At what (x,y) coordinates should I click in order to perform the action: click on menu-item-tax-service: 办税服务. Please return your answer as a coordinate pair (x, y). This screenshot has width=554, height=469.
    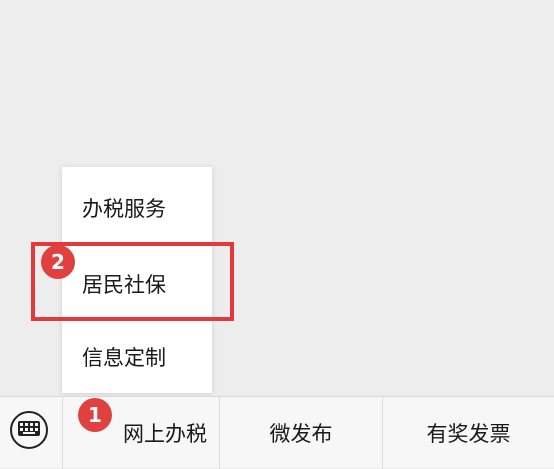
    Looking at the image, I should click on (137, 208).